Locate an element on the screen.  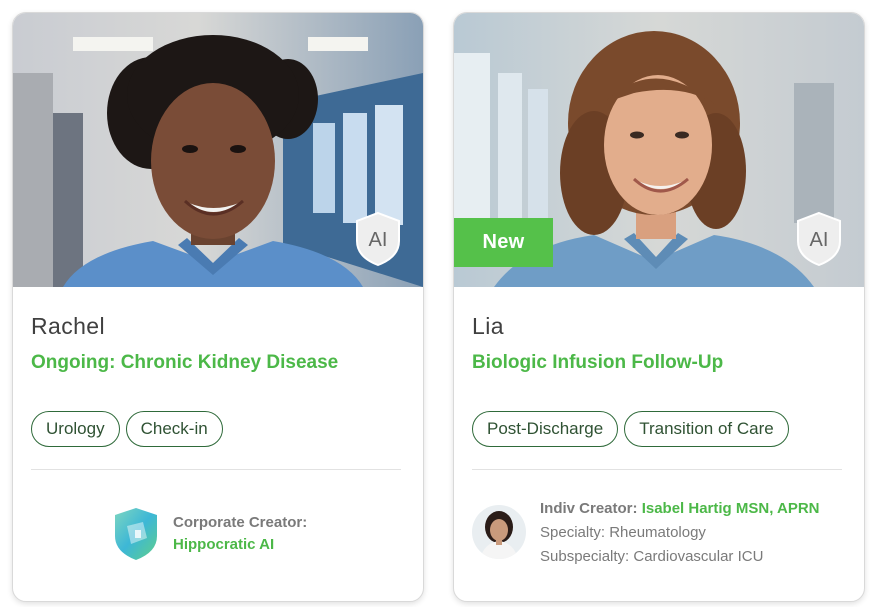
new-badge: New is located at coordinates (503, 242).